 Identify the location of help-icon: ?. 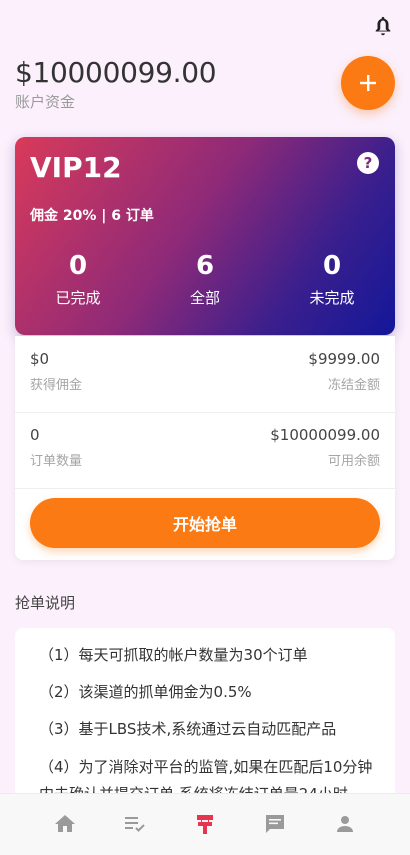
(368, 163).